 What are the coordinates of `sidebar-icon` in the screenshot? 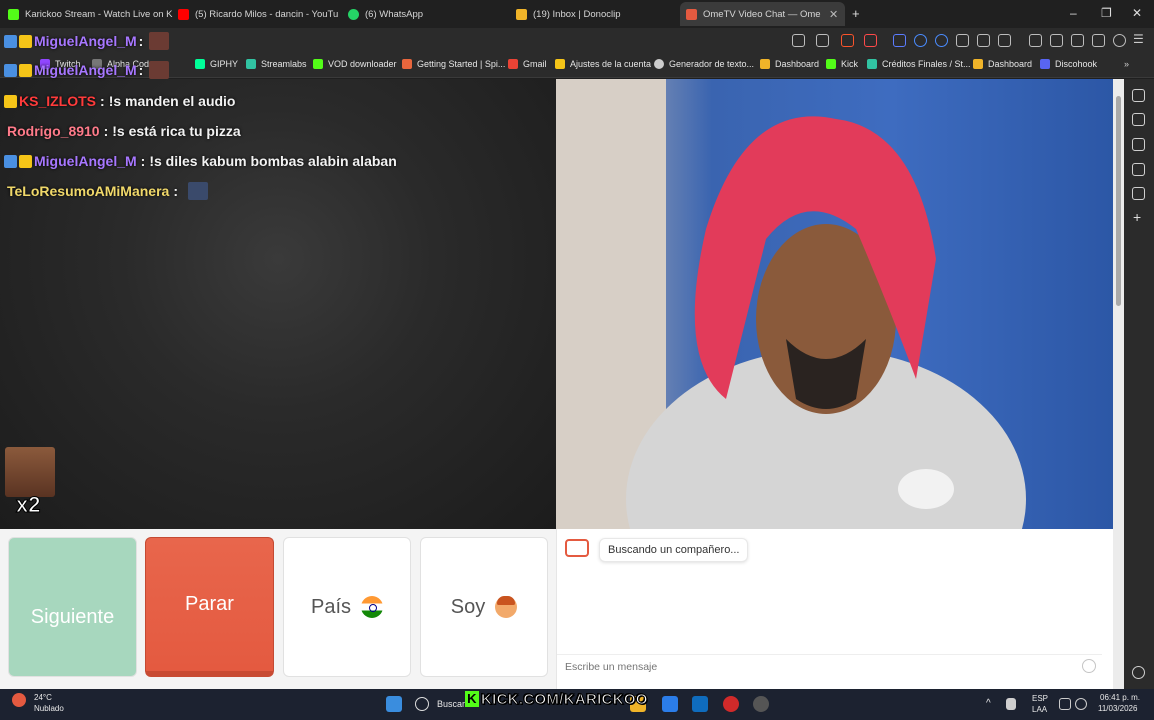 It's located at (1004, 40).